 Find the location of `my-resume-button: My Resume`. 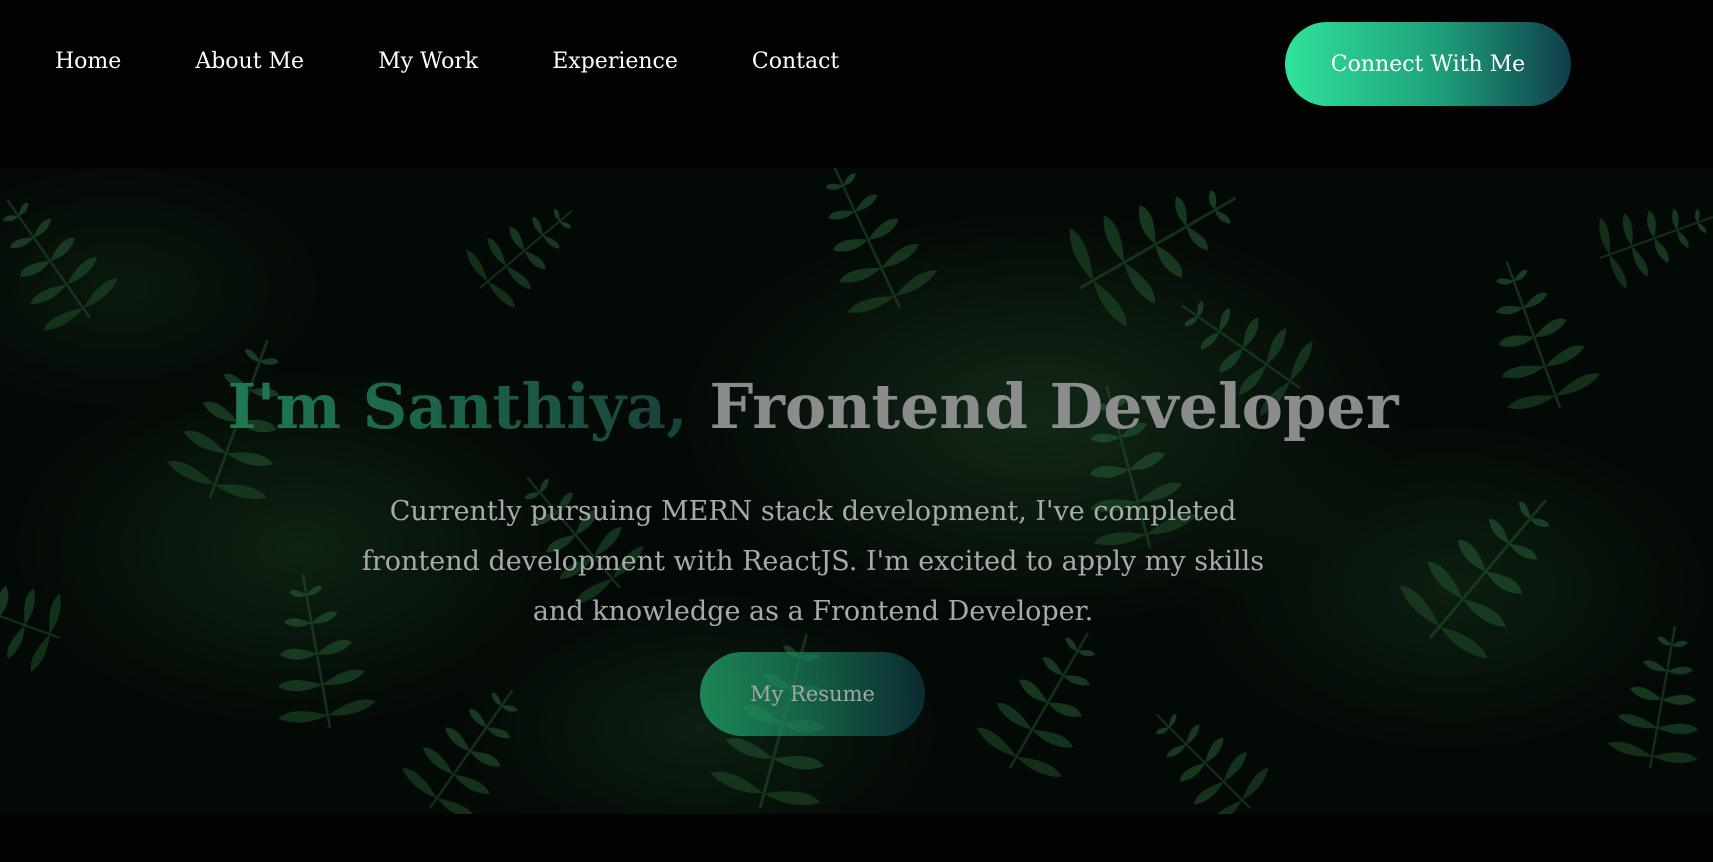

my-resume-button: My Resume is located at coordinates (812, 694).